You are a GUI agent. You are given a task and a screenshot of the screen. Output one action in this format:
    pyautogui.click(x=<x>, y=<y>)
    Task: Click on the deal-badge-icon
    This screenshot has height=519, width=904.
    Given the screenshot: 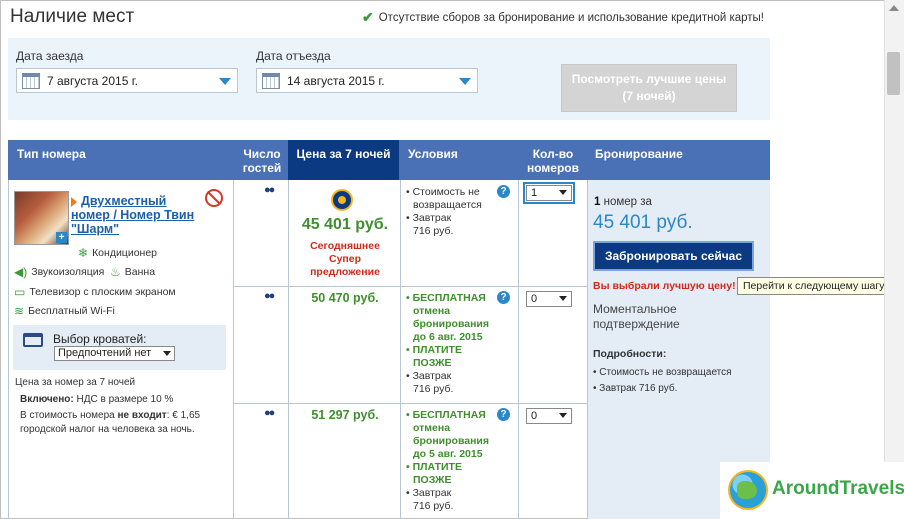 What is the action you would take?
    pyautogui.click(x=342, y=200)
    